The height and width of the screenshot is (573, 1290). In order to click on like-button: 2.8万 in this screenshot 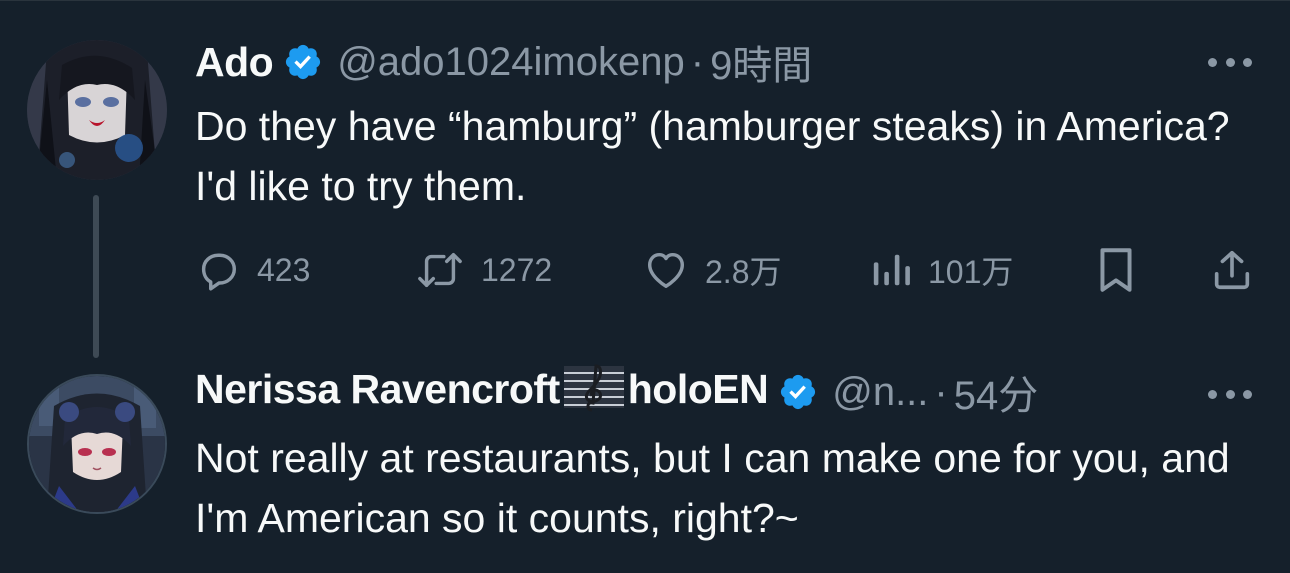, I will do `click(712, 270)`.